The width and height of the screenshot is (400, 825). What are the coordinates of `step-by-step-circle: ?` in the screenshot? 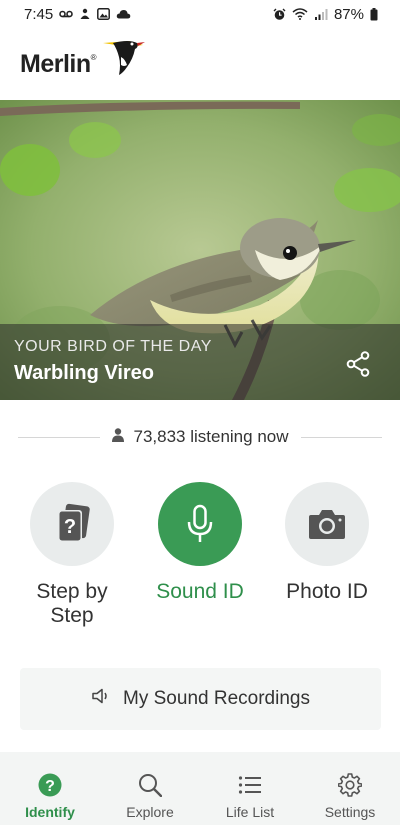 It's located at (72, 524).